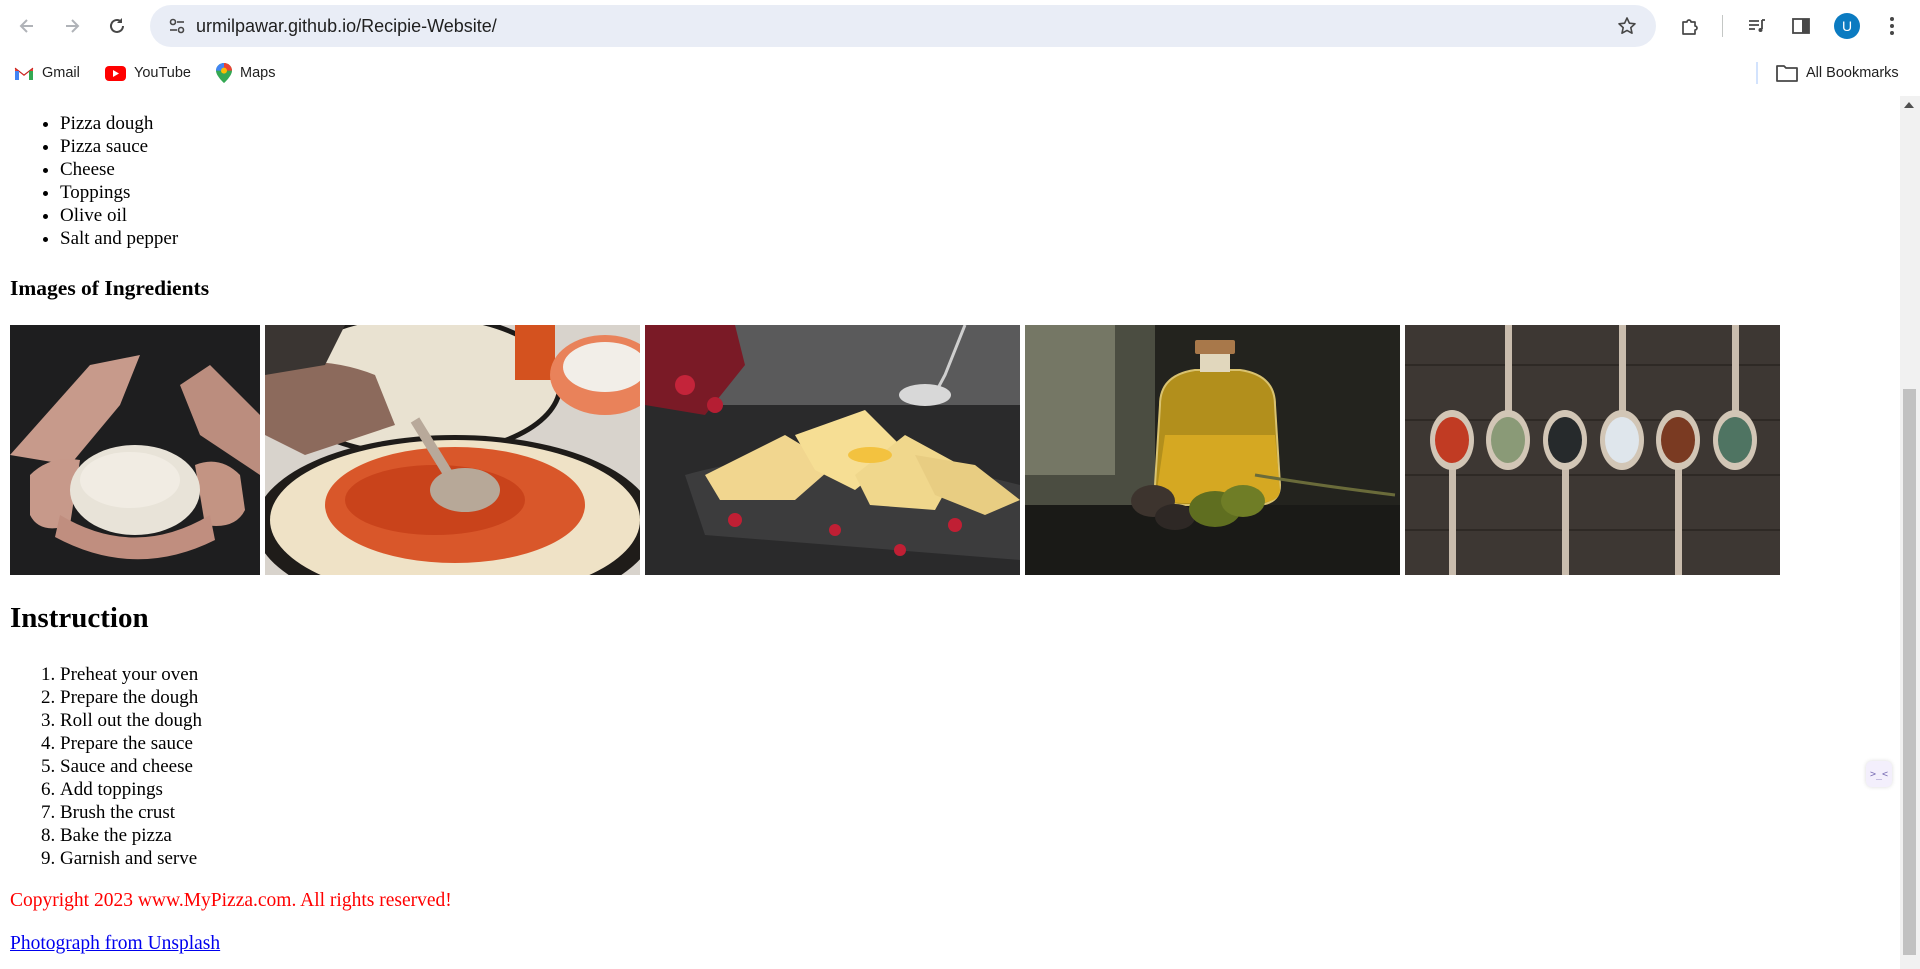 Image resolution: width=1920 pixels, height=969 pixels. I want to click on list-item: Bake the pizza, so click(131, 835).